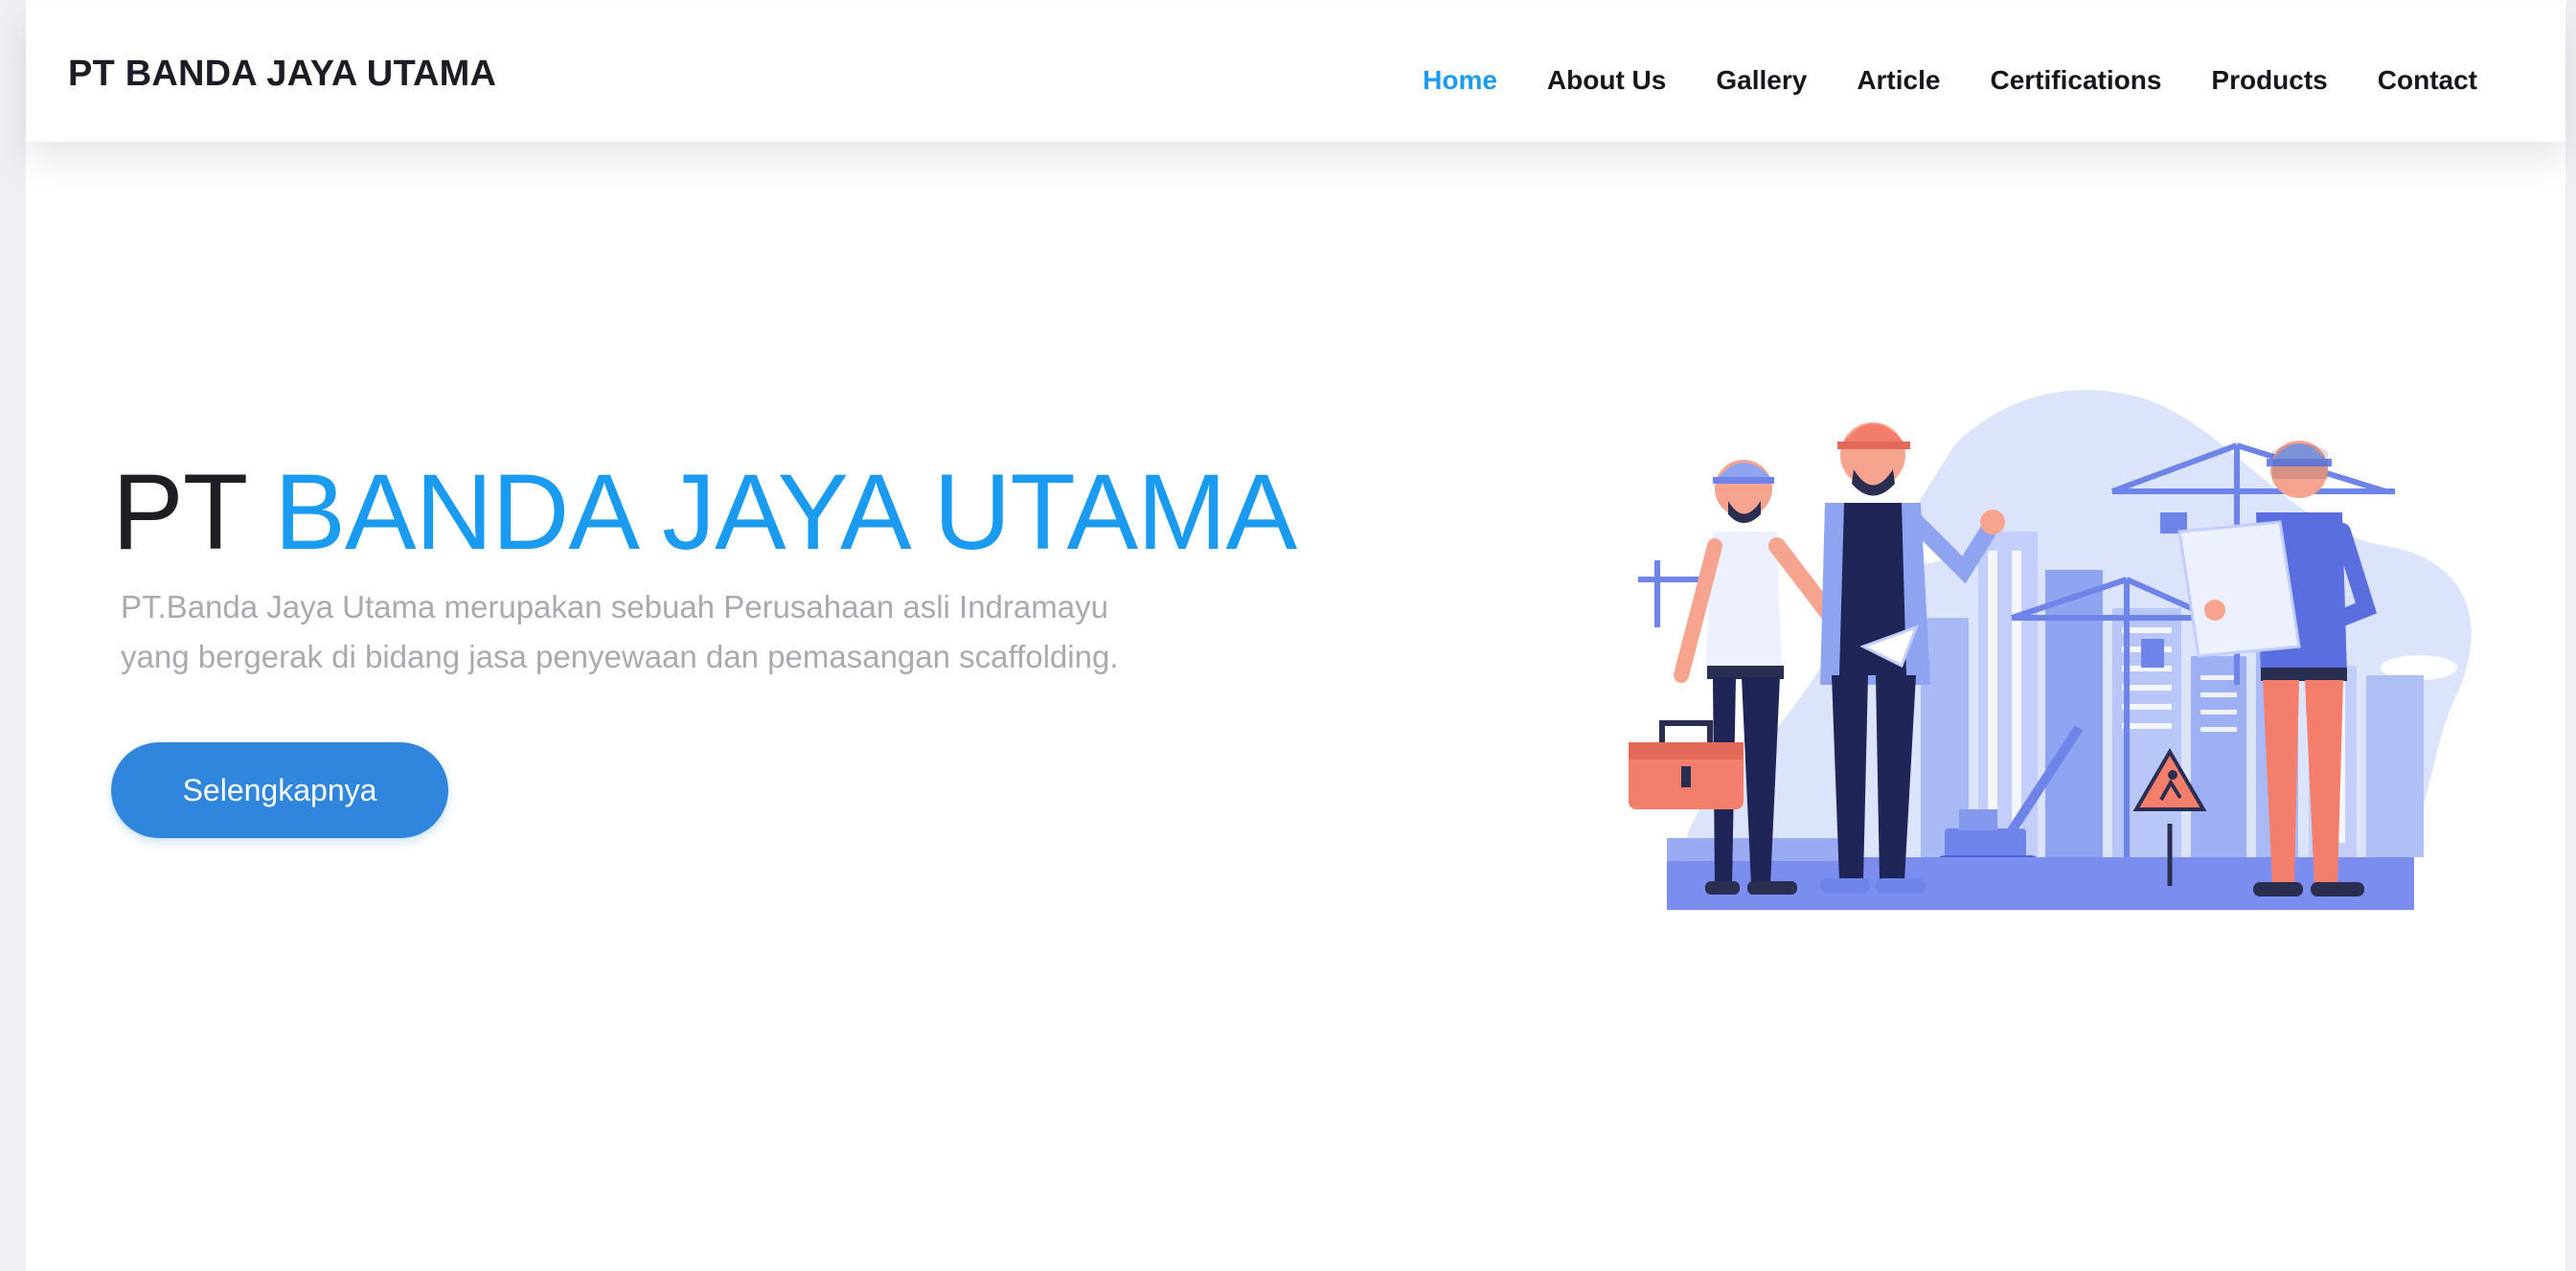 The image size is (2576, 1271). What do you see at coordinates (786, 512) in the screenshot?
I see `hero-title-accent: BANDA JAYA UTAMA` at bounding box center [786, 512].